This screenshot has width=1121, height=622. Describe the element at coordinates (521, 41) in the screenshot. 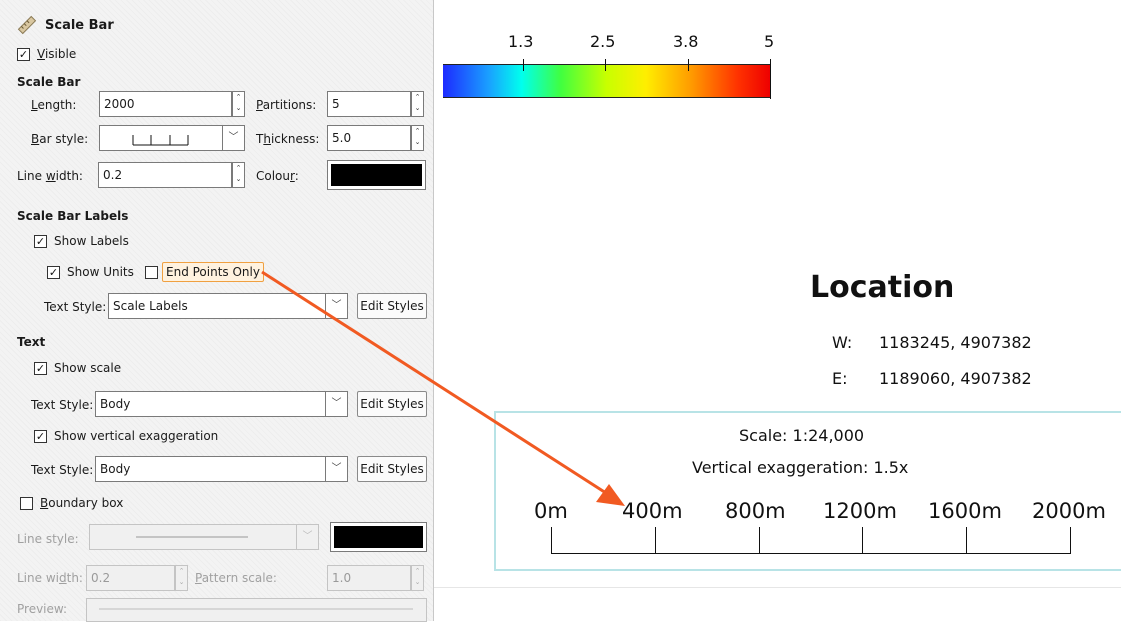

I see `legend-tick-label: 1.3` at that location.